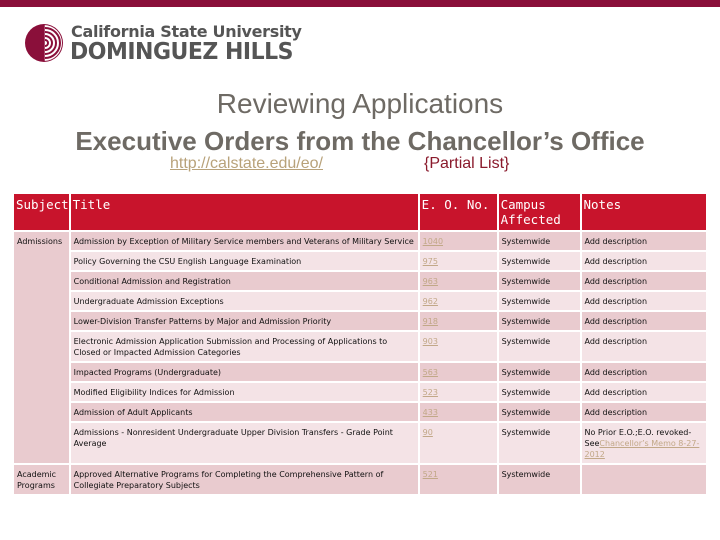 This screenshot has height=540, width=720. What do you see at coordinates (244, 212) in the screenshot?
I see `header-title: Title` at bounding box center [244, 212].